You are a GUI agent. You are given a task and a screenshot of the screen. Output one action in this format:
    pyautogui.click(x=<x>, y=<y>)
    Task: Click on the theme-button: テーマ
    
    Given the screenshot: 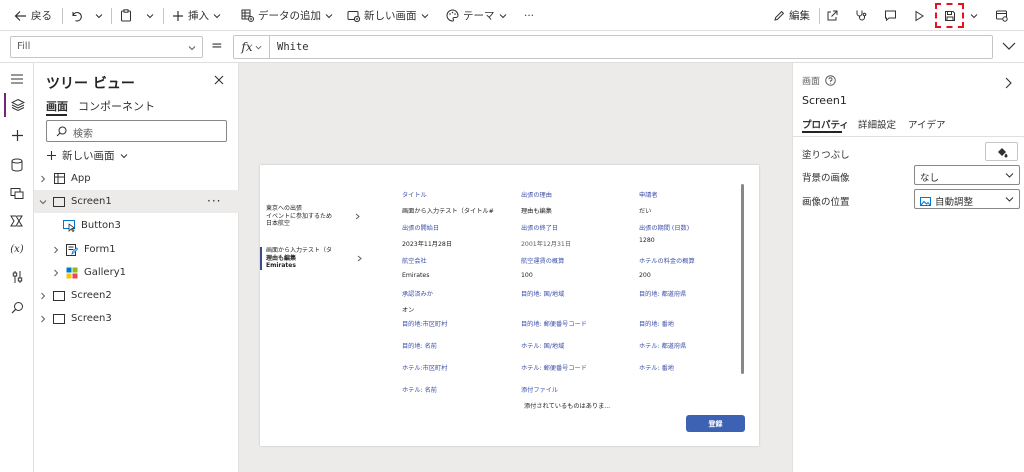 What is the action you would take?
    pyautogui.click(x=476, y=15)
    